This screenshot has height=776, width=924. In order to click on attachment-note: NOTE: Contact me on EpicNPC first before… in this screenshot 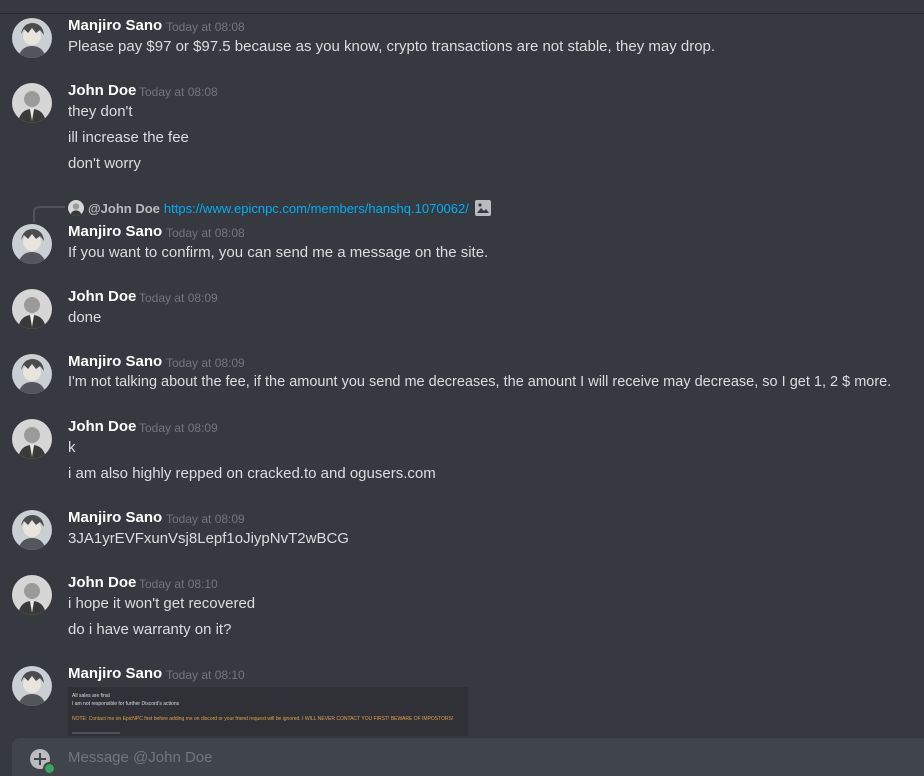, I will do `click(263, 719)`.